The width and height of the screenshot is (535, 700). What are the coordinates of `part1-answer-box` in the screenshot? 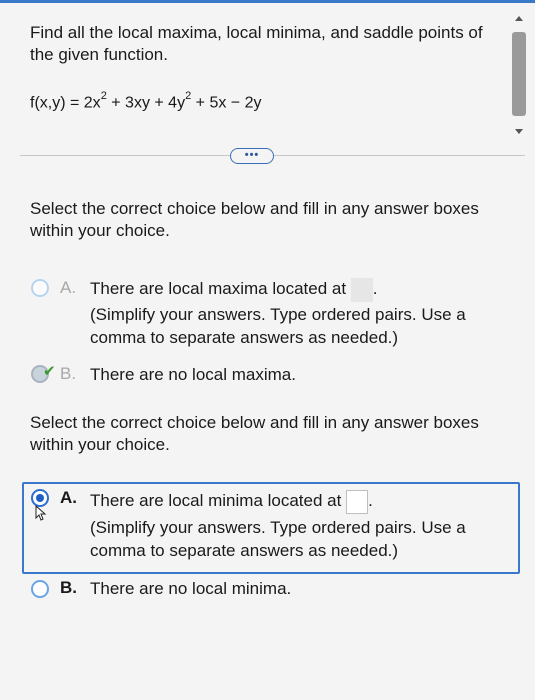 It's located at (361, 289).